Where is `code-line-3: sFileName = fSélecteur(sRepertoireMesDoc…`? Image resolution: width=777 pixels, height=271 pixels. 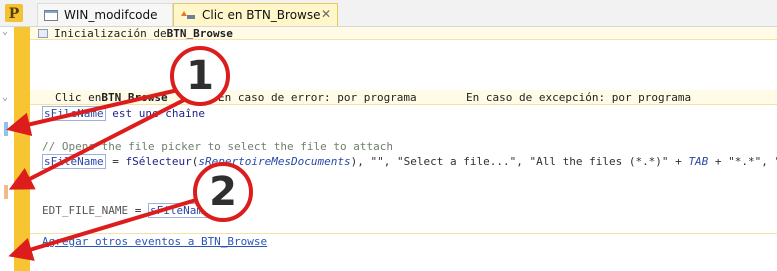 code-line-3: sFileName = fSélecteur(sRepertoireMesDoc… is located at coordinates (409, 161).